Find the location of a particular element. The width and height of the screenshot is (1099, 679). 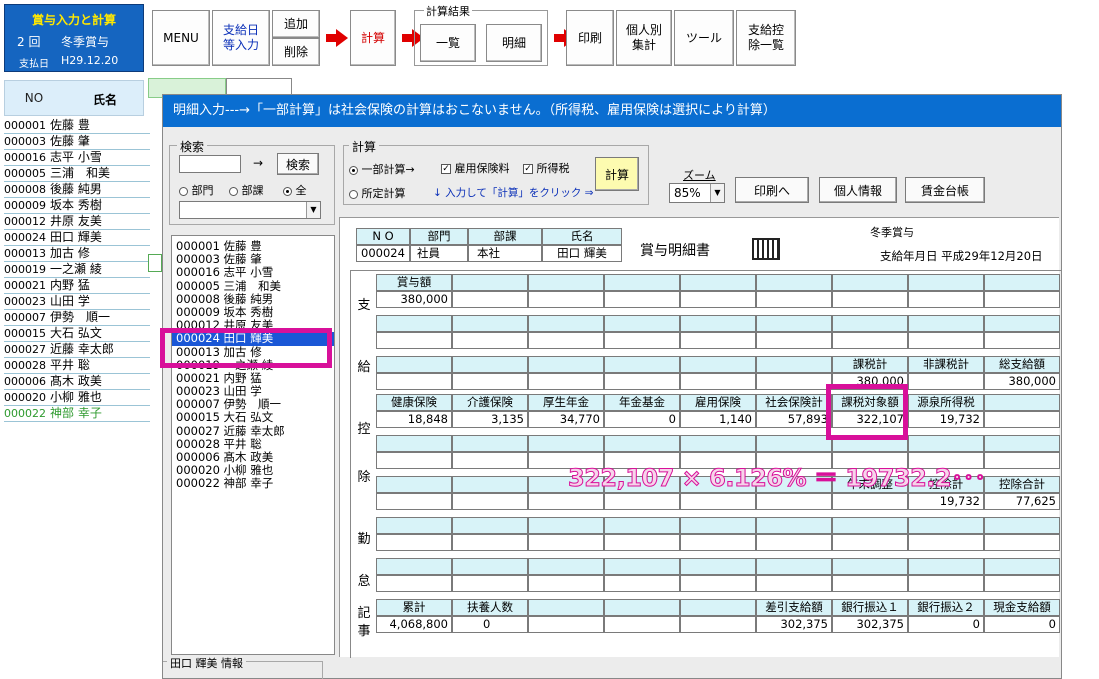

name-list-item: 000005 三浦 和美 is located at coordinates (253, 286).